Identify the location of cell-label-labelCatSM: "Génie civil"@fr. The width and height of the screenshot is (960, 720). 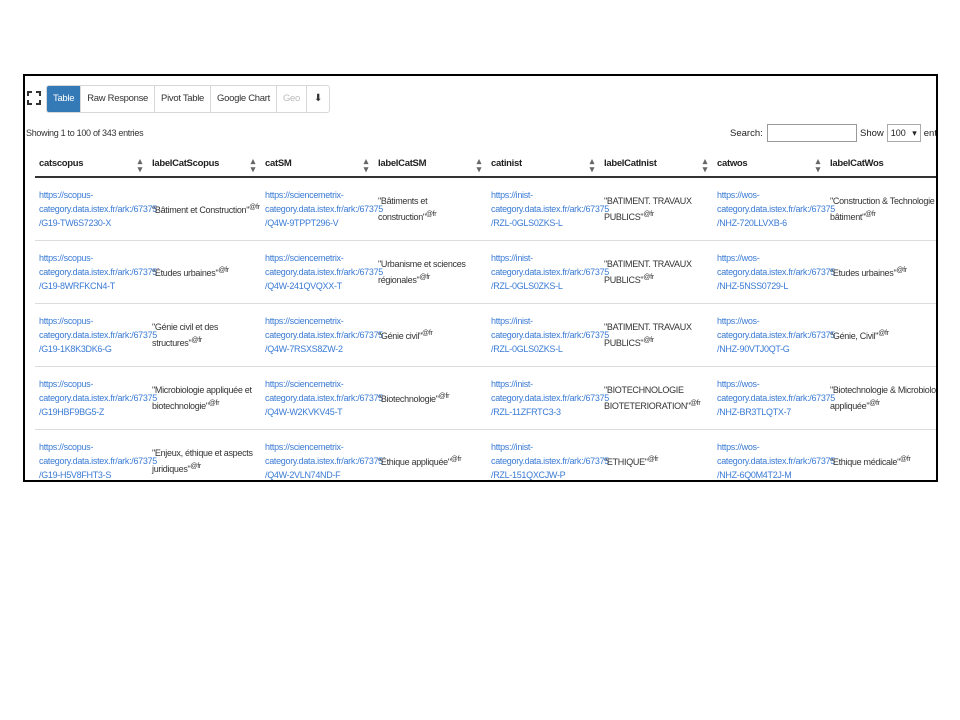
(430, 335).